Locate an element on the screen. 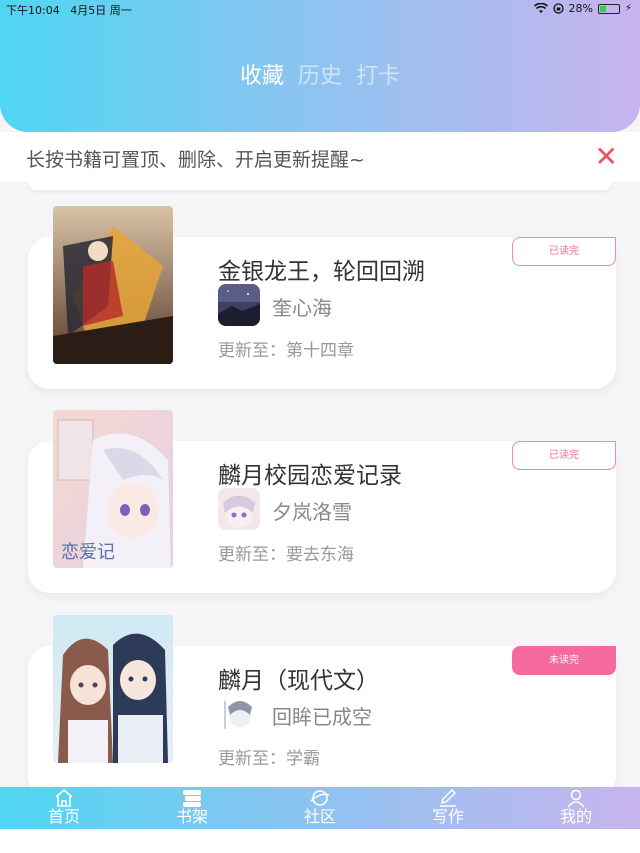 This screenshot has height=853, width=640. wifi-icon is located at coordinates (540, 8).